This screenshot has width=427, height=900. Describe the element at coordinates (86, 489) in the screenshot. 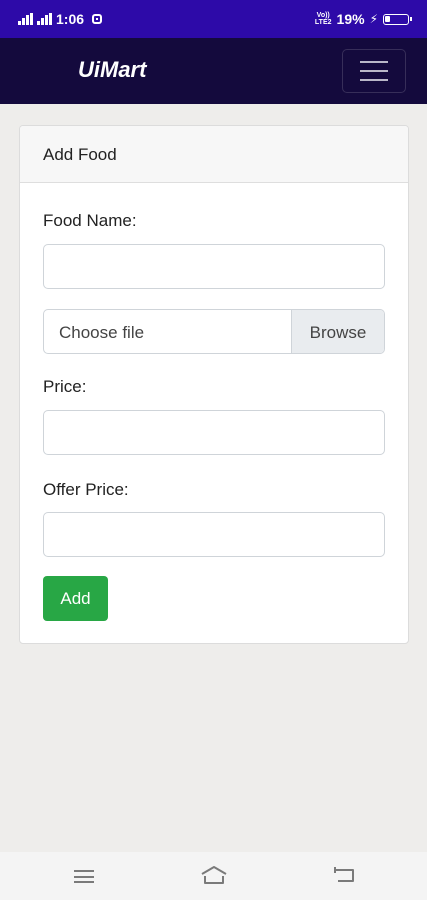

I see `offer-price-label: Offer Price:` at that location.